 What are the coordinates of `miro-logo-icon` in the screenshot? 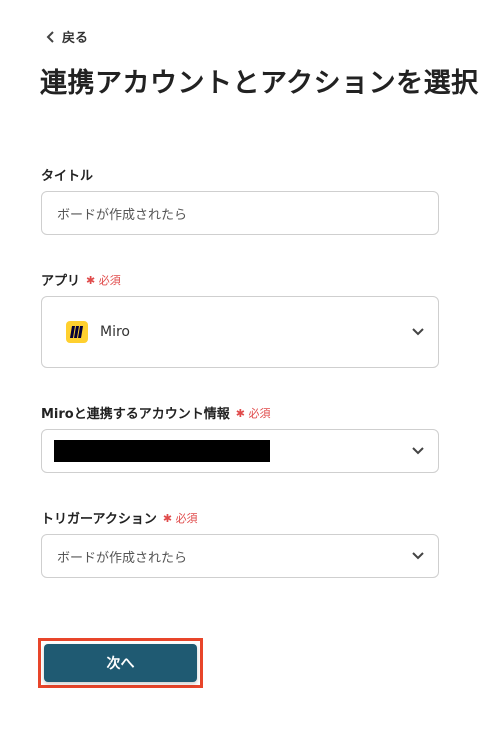 It's located at (77, 332).